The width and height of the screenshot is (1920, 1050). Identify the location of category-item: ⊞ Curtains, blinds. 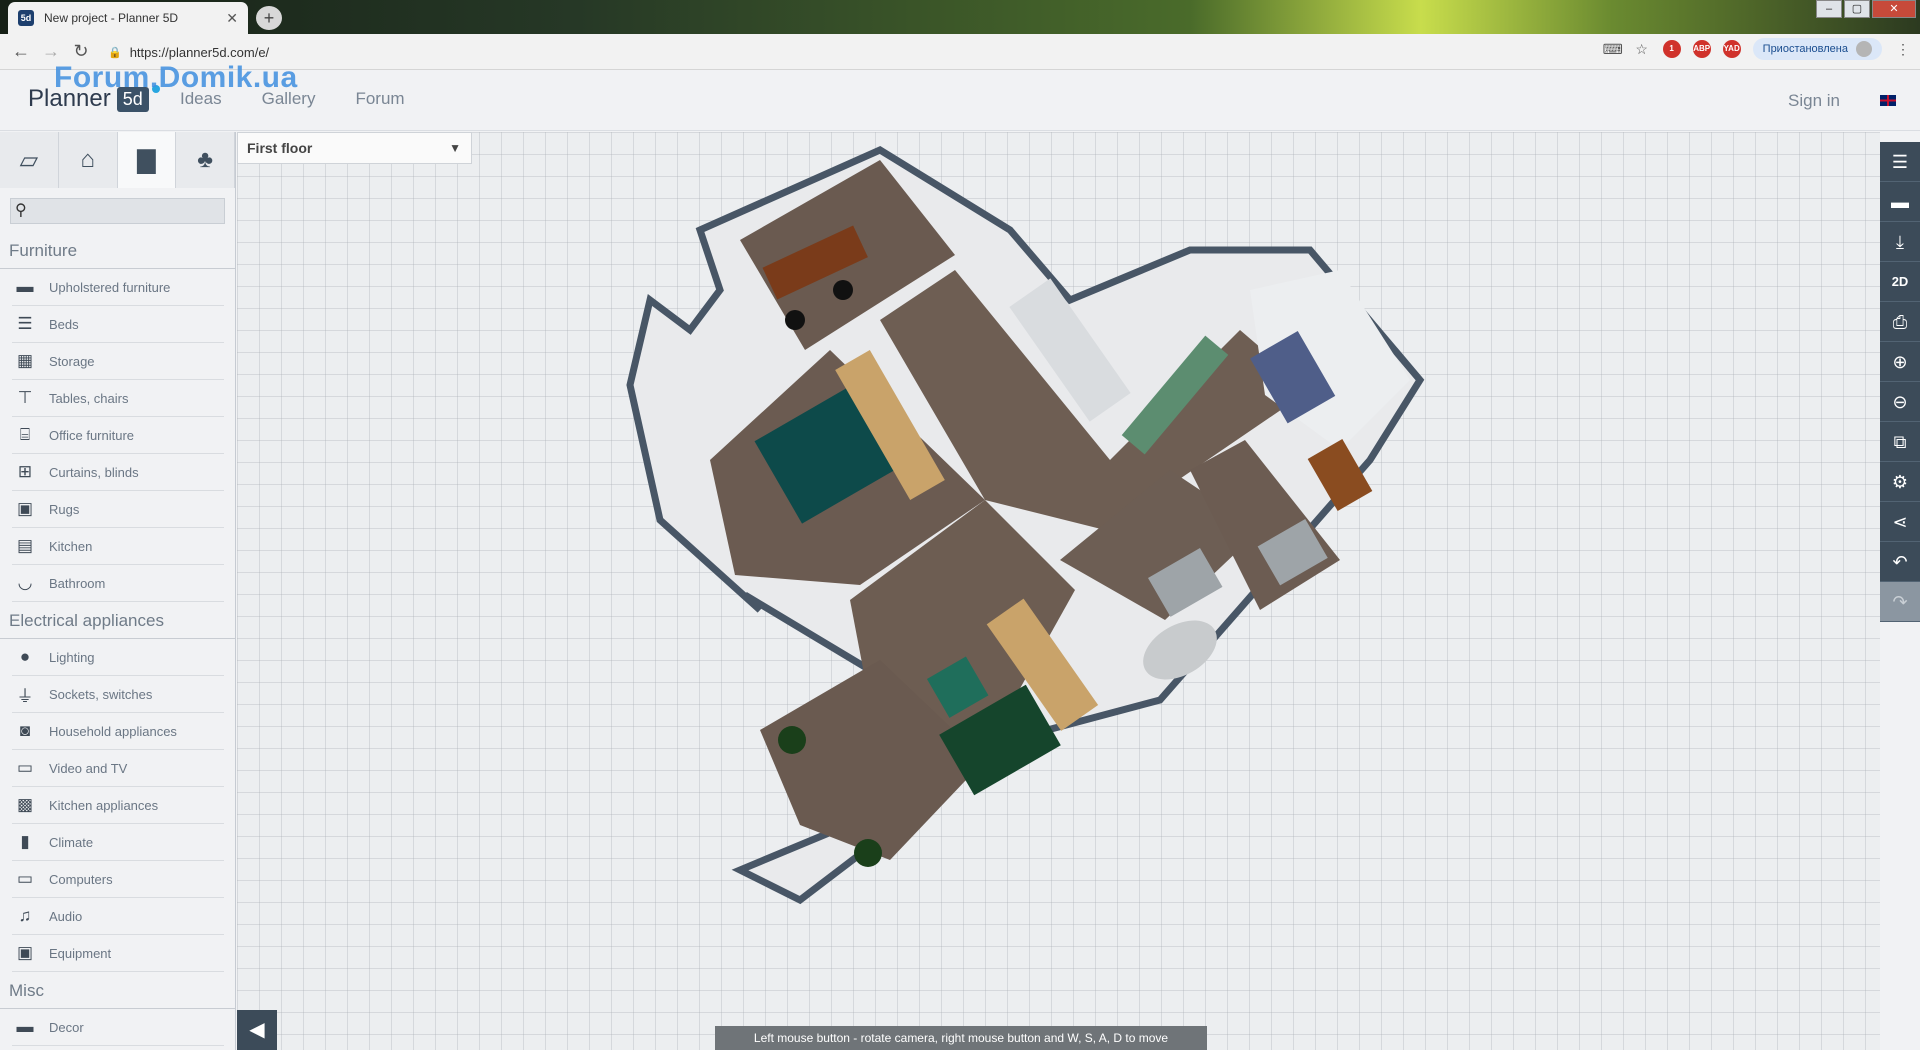
(118, 472).